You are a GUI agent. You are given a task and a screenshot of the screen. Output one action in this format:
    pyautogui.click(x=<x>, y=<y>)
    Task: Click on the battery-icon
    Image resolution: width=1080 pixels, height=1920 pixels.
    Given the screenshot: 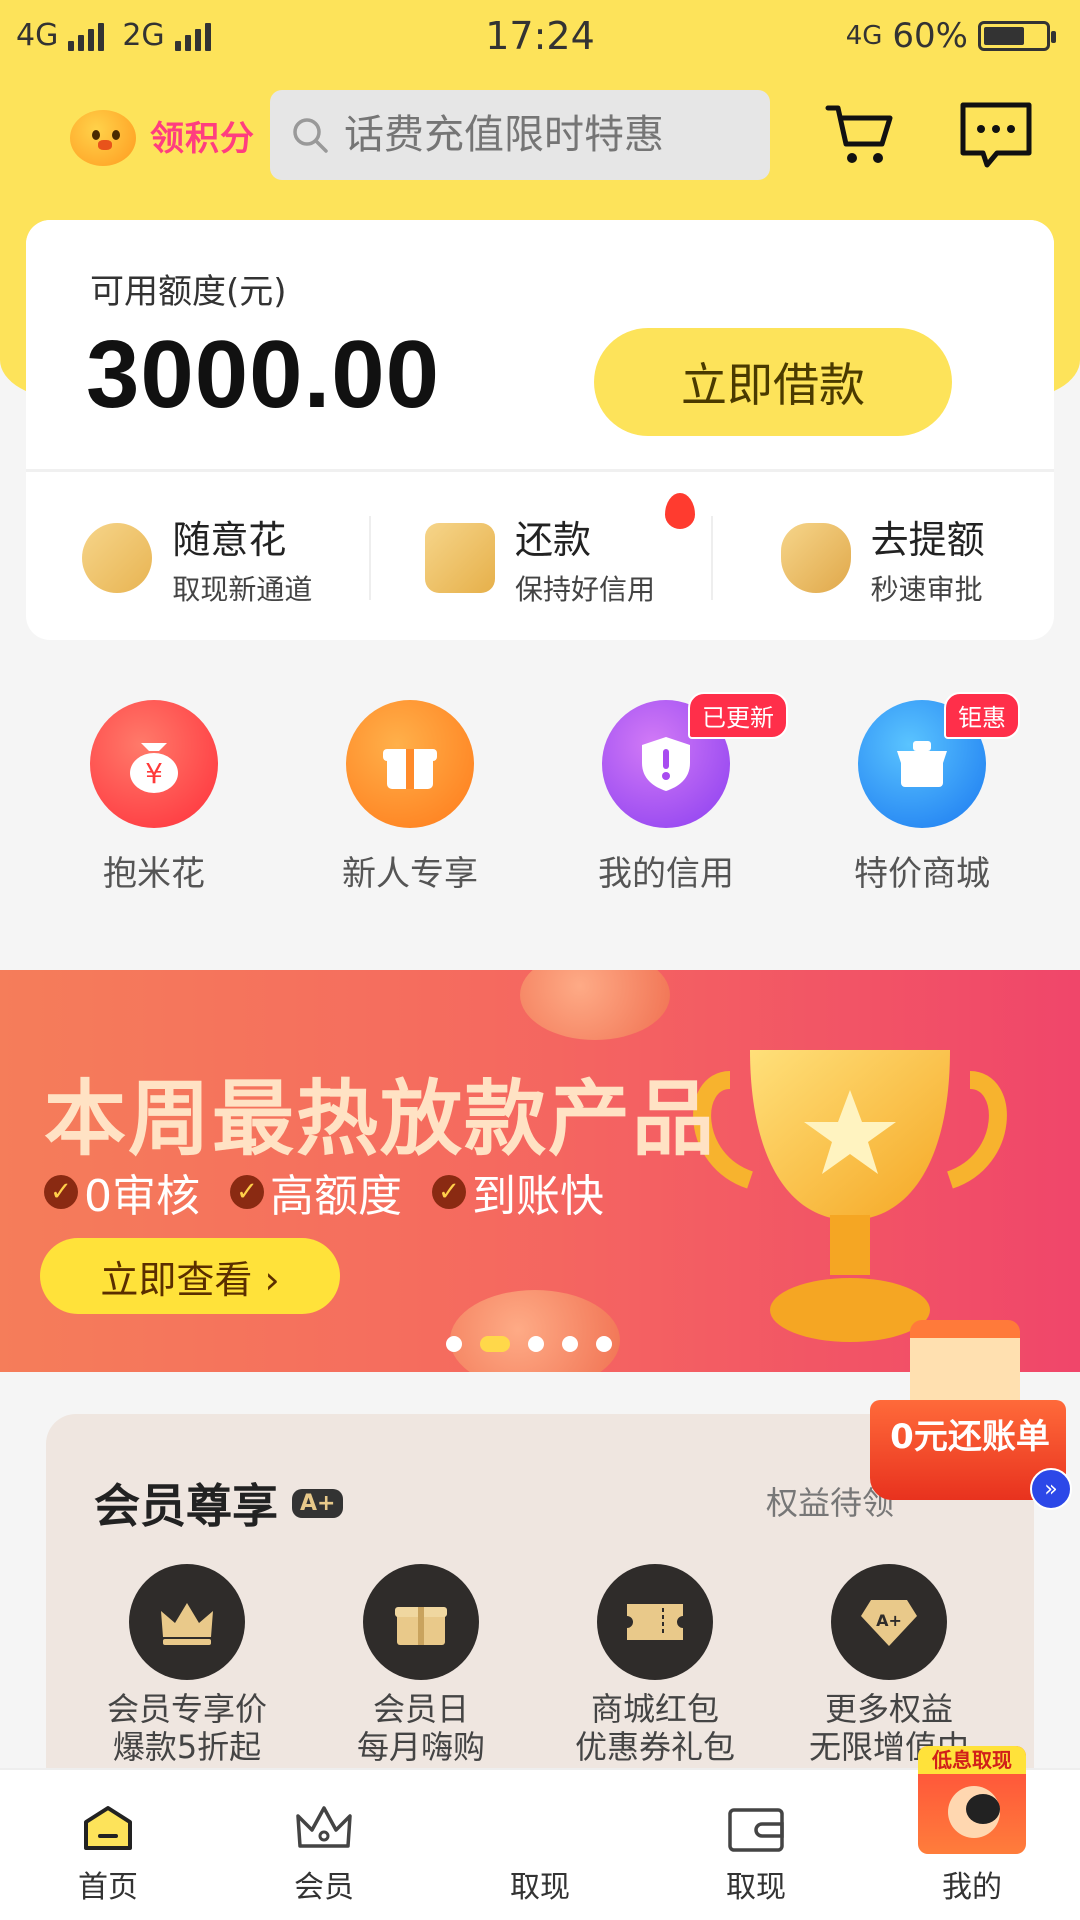 What is the action you would take?
    pyautogui.click(x=1017, y=36)
    